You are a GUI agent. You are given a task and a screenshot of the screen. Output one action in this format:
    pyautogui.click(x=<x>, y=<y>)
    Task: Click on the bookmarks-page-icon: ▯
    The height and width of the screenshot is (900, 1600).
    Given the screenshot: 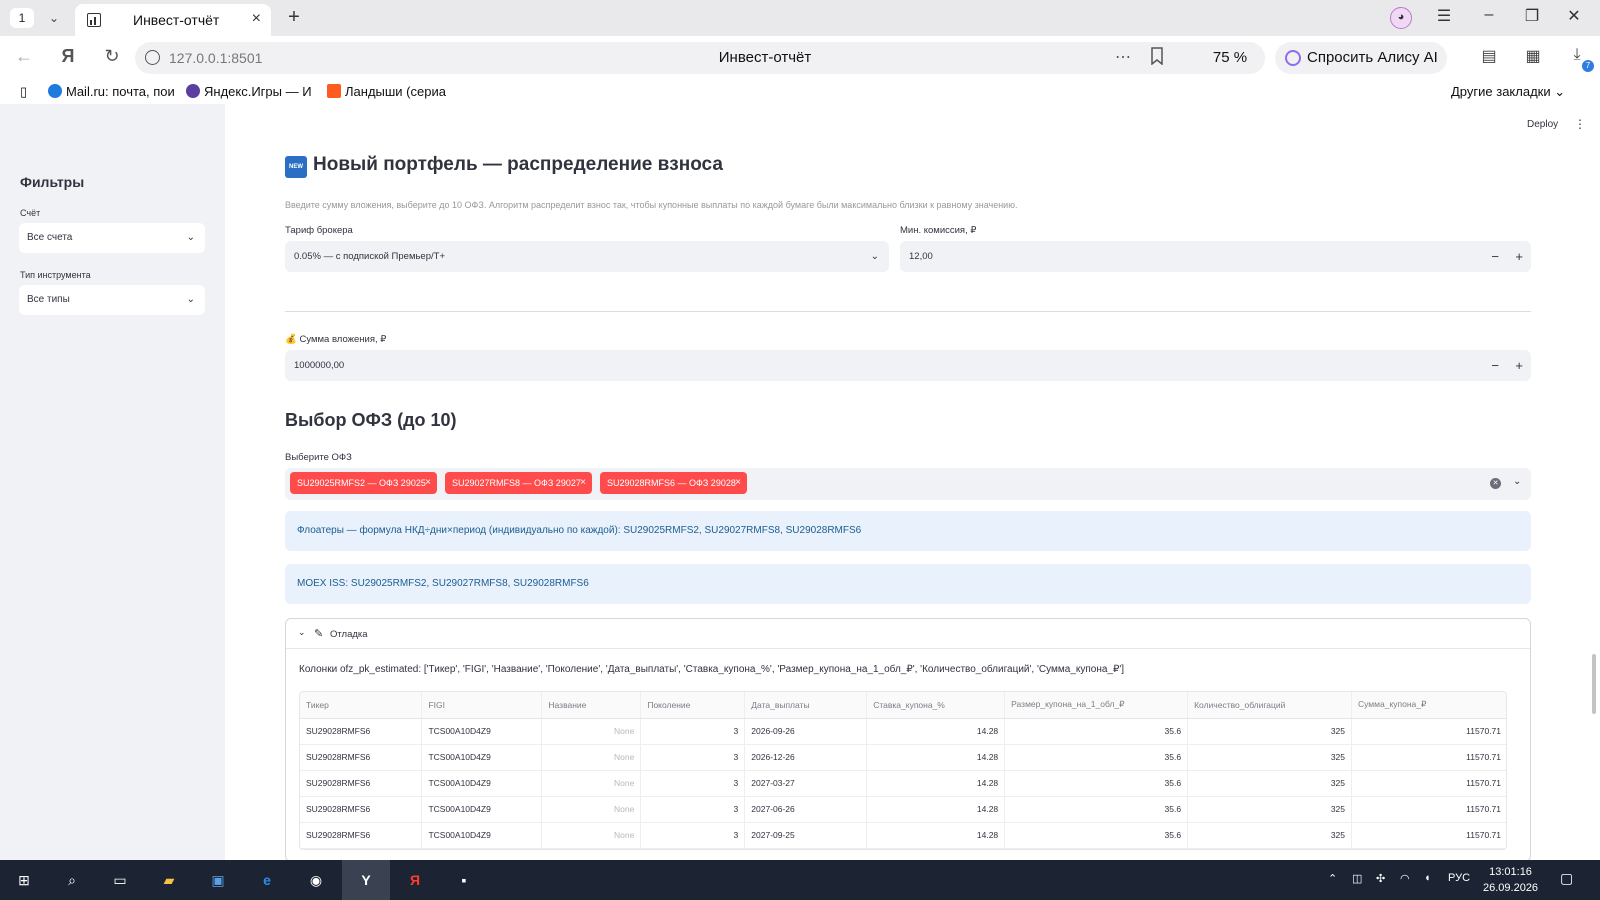 What is the action you would take?
    pyautogui.click(x=27, y=92)
    